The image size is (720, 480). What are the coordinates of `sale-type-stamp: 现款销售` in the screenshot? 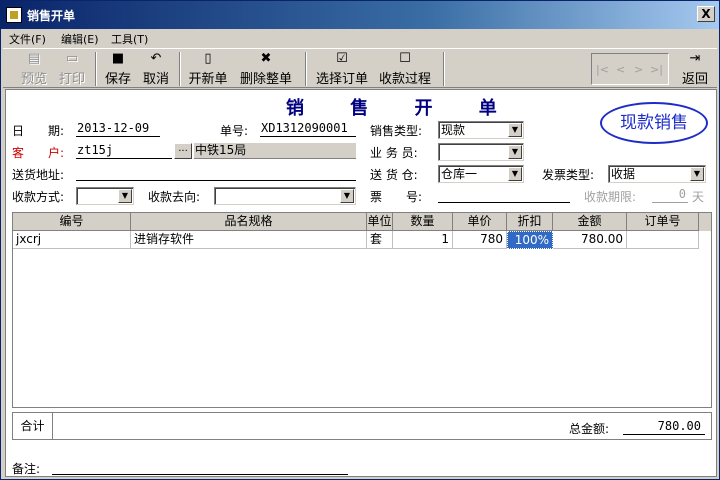 It's located at (654, 123).